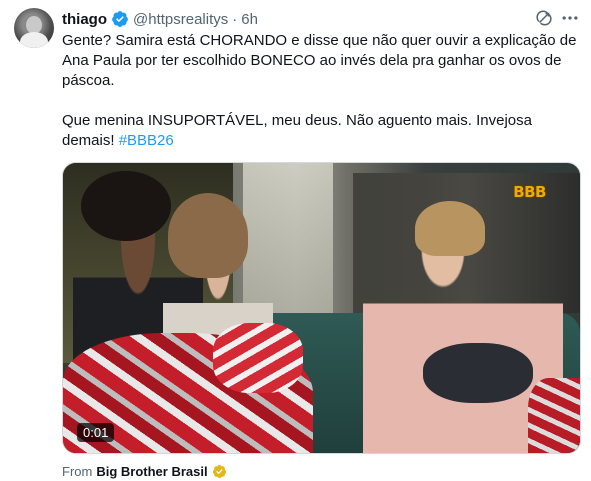  What do you see at coordinates (151, 471) in the screenshot?
I see `source-name: Big Brother Brasil` at bounding box center [151, 471].